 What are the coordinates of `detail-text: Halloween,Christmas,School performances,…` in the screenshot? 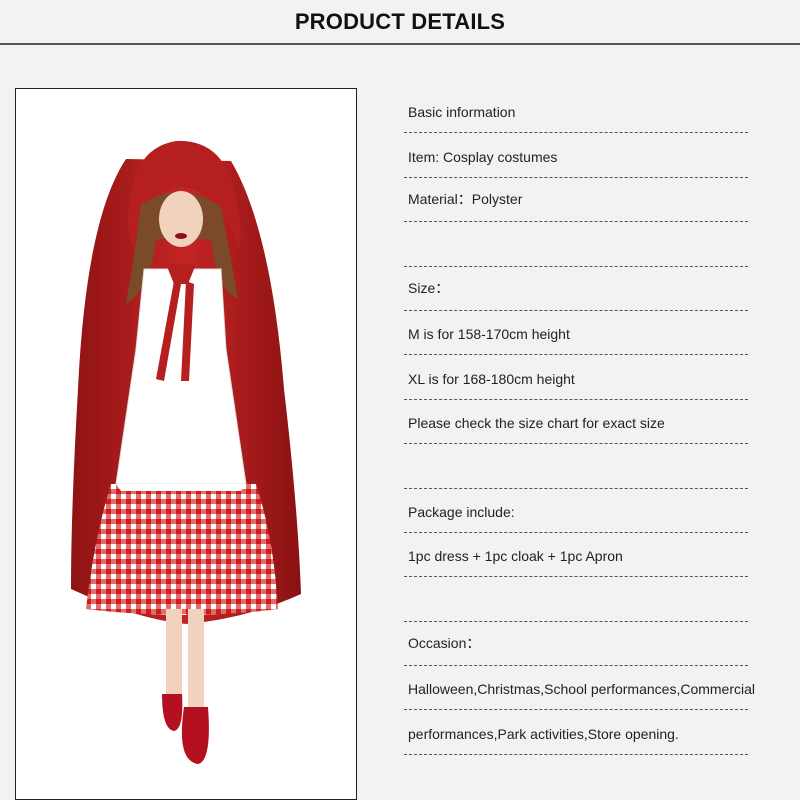 It's located at (582, 689).